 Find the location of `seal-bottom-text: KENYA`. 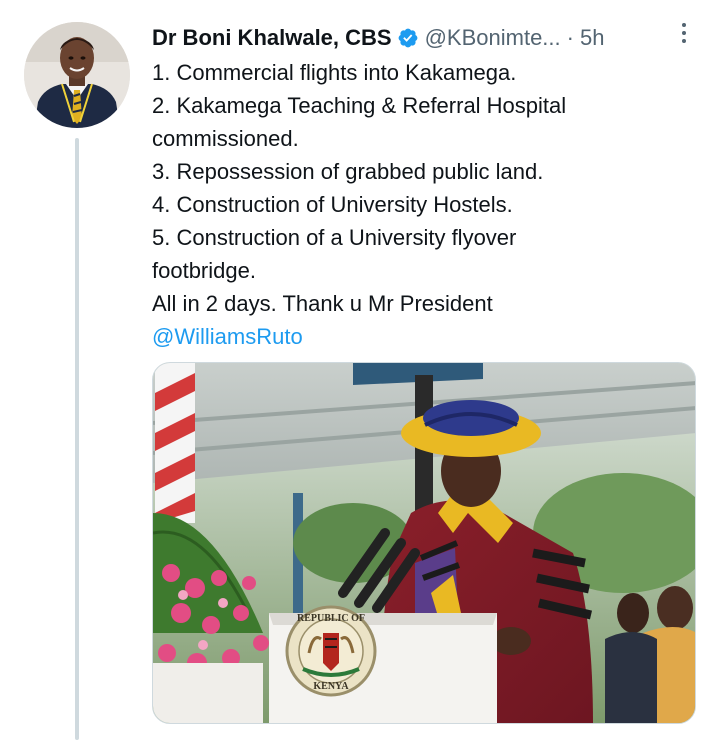

seal-bottom-text: KENYA is located at coordinates (331, 686).